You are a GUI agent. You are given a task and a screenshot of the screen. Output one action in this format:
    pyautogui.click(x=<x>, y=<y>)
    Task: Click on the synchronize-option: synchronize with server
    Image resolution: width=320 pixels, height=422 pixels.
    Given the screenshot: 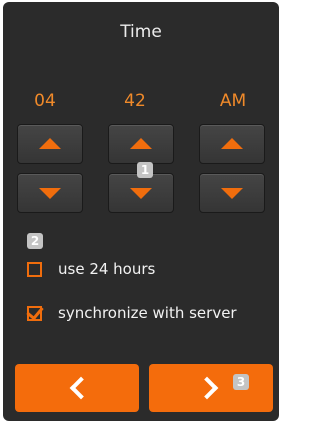 What is the action you would take?
    pyautogui.click(x=131, y=313)
    